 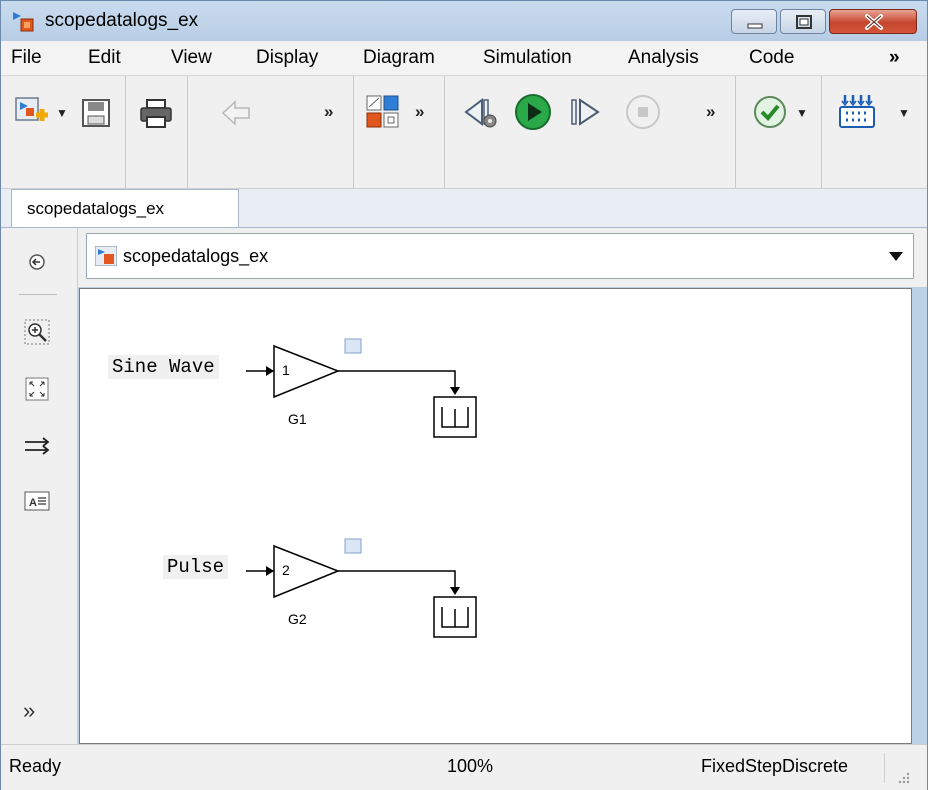 I want to click on block-name-g2: G2, so click(x=297, y=619).